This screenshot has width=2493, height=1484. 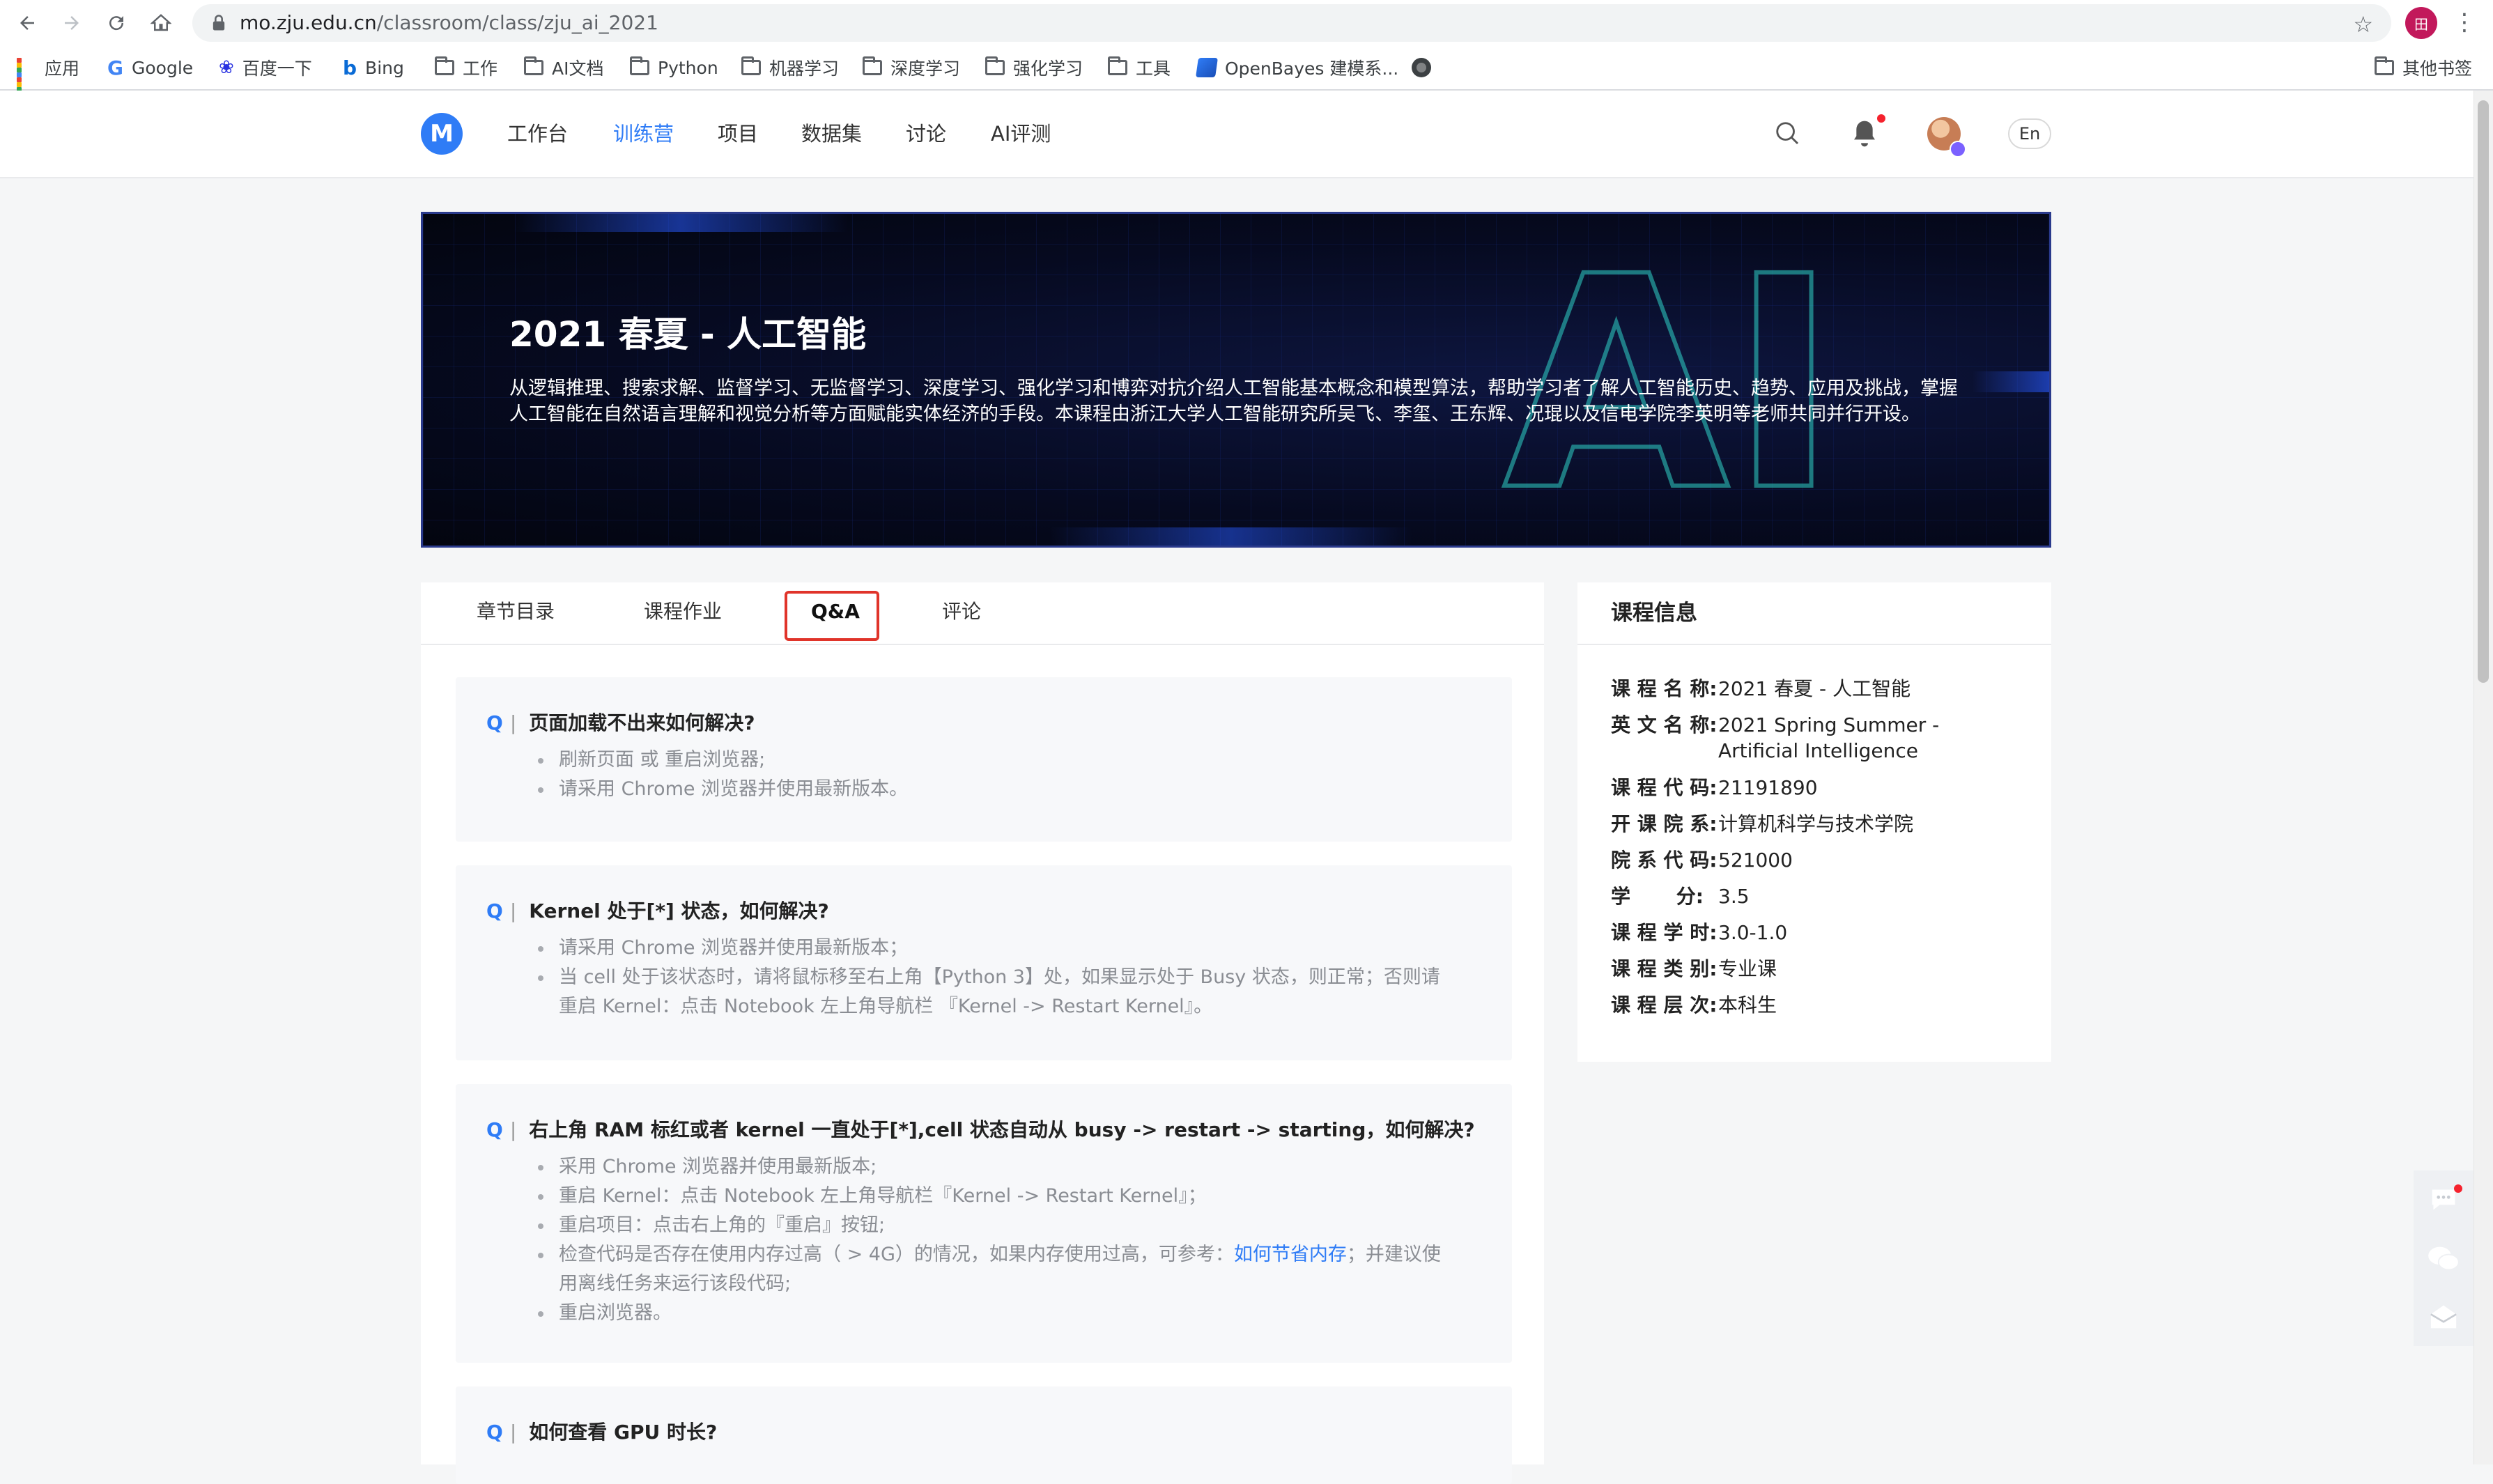 I want to click on bing-icon: b, so click(x=350, y=67).